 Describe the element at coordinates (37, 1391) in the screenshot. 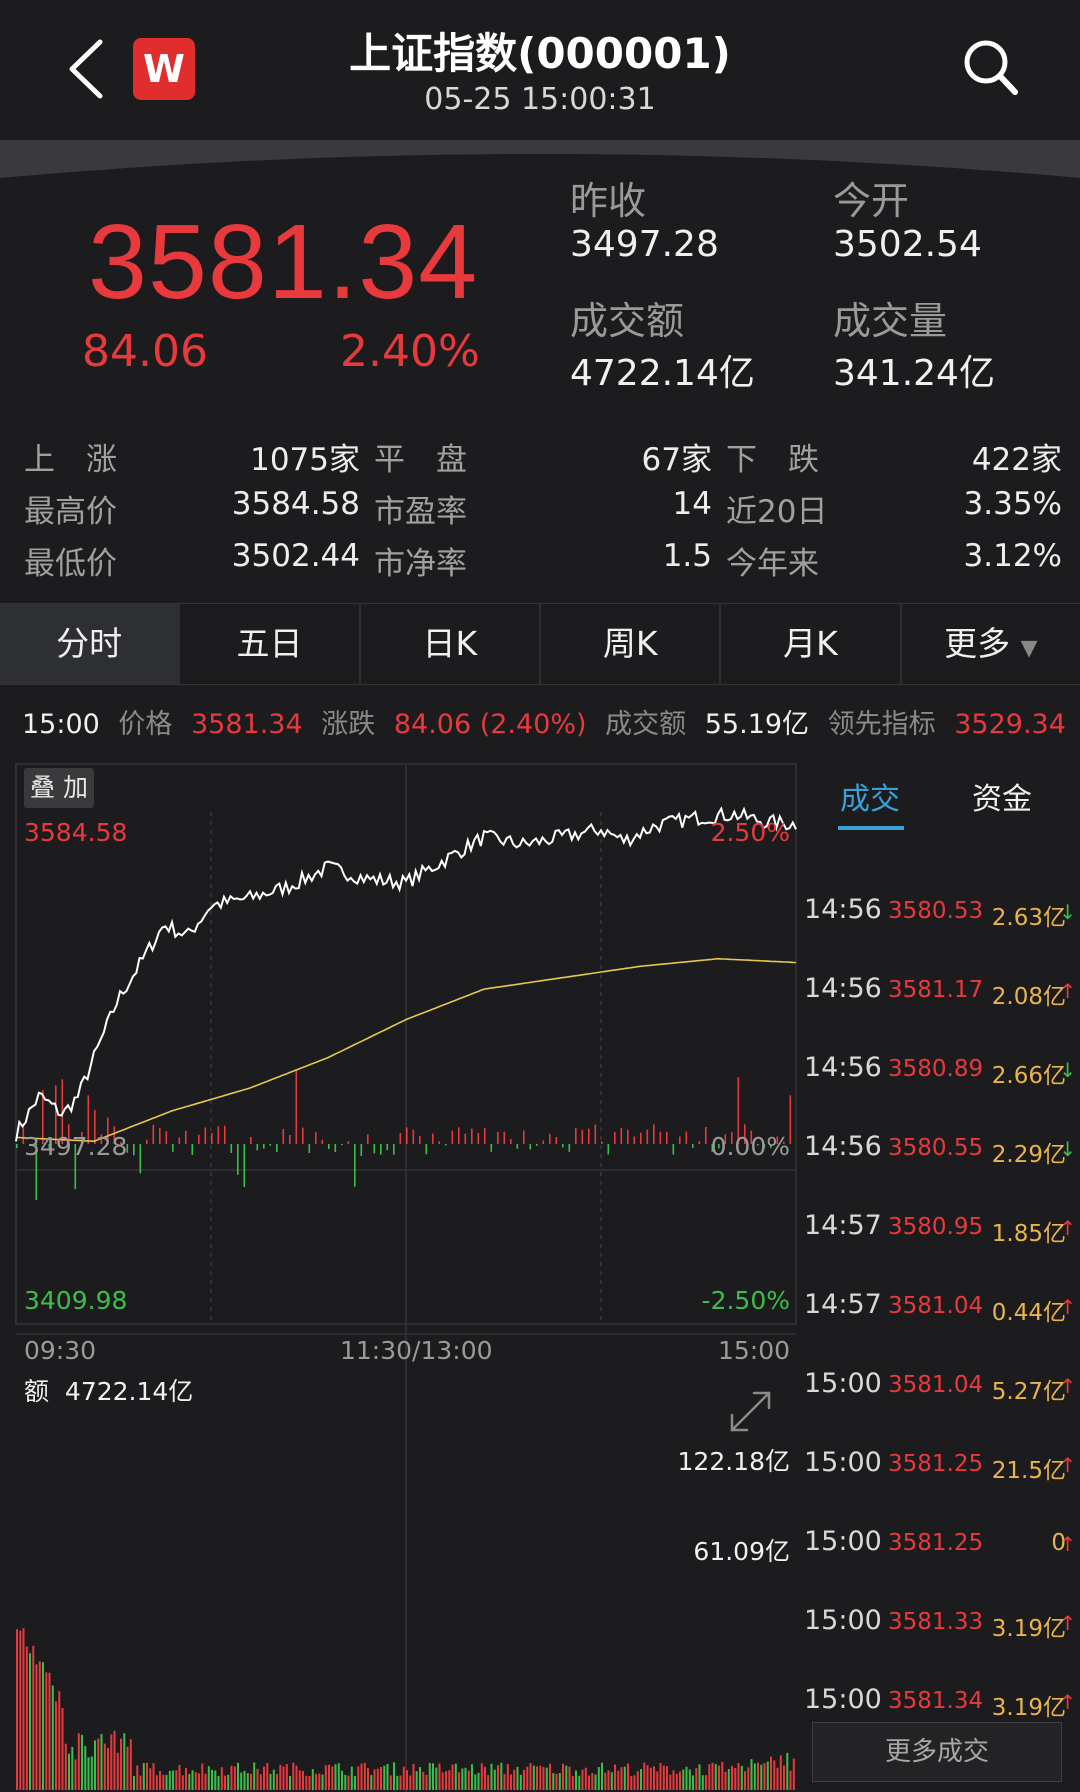

I see `amount-label-text: 额` at that location.